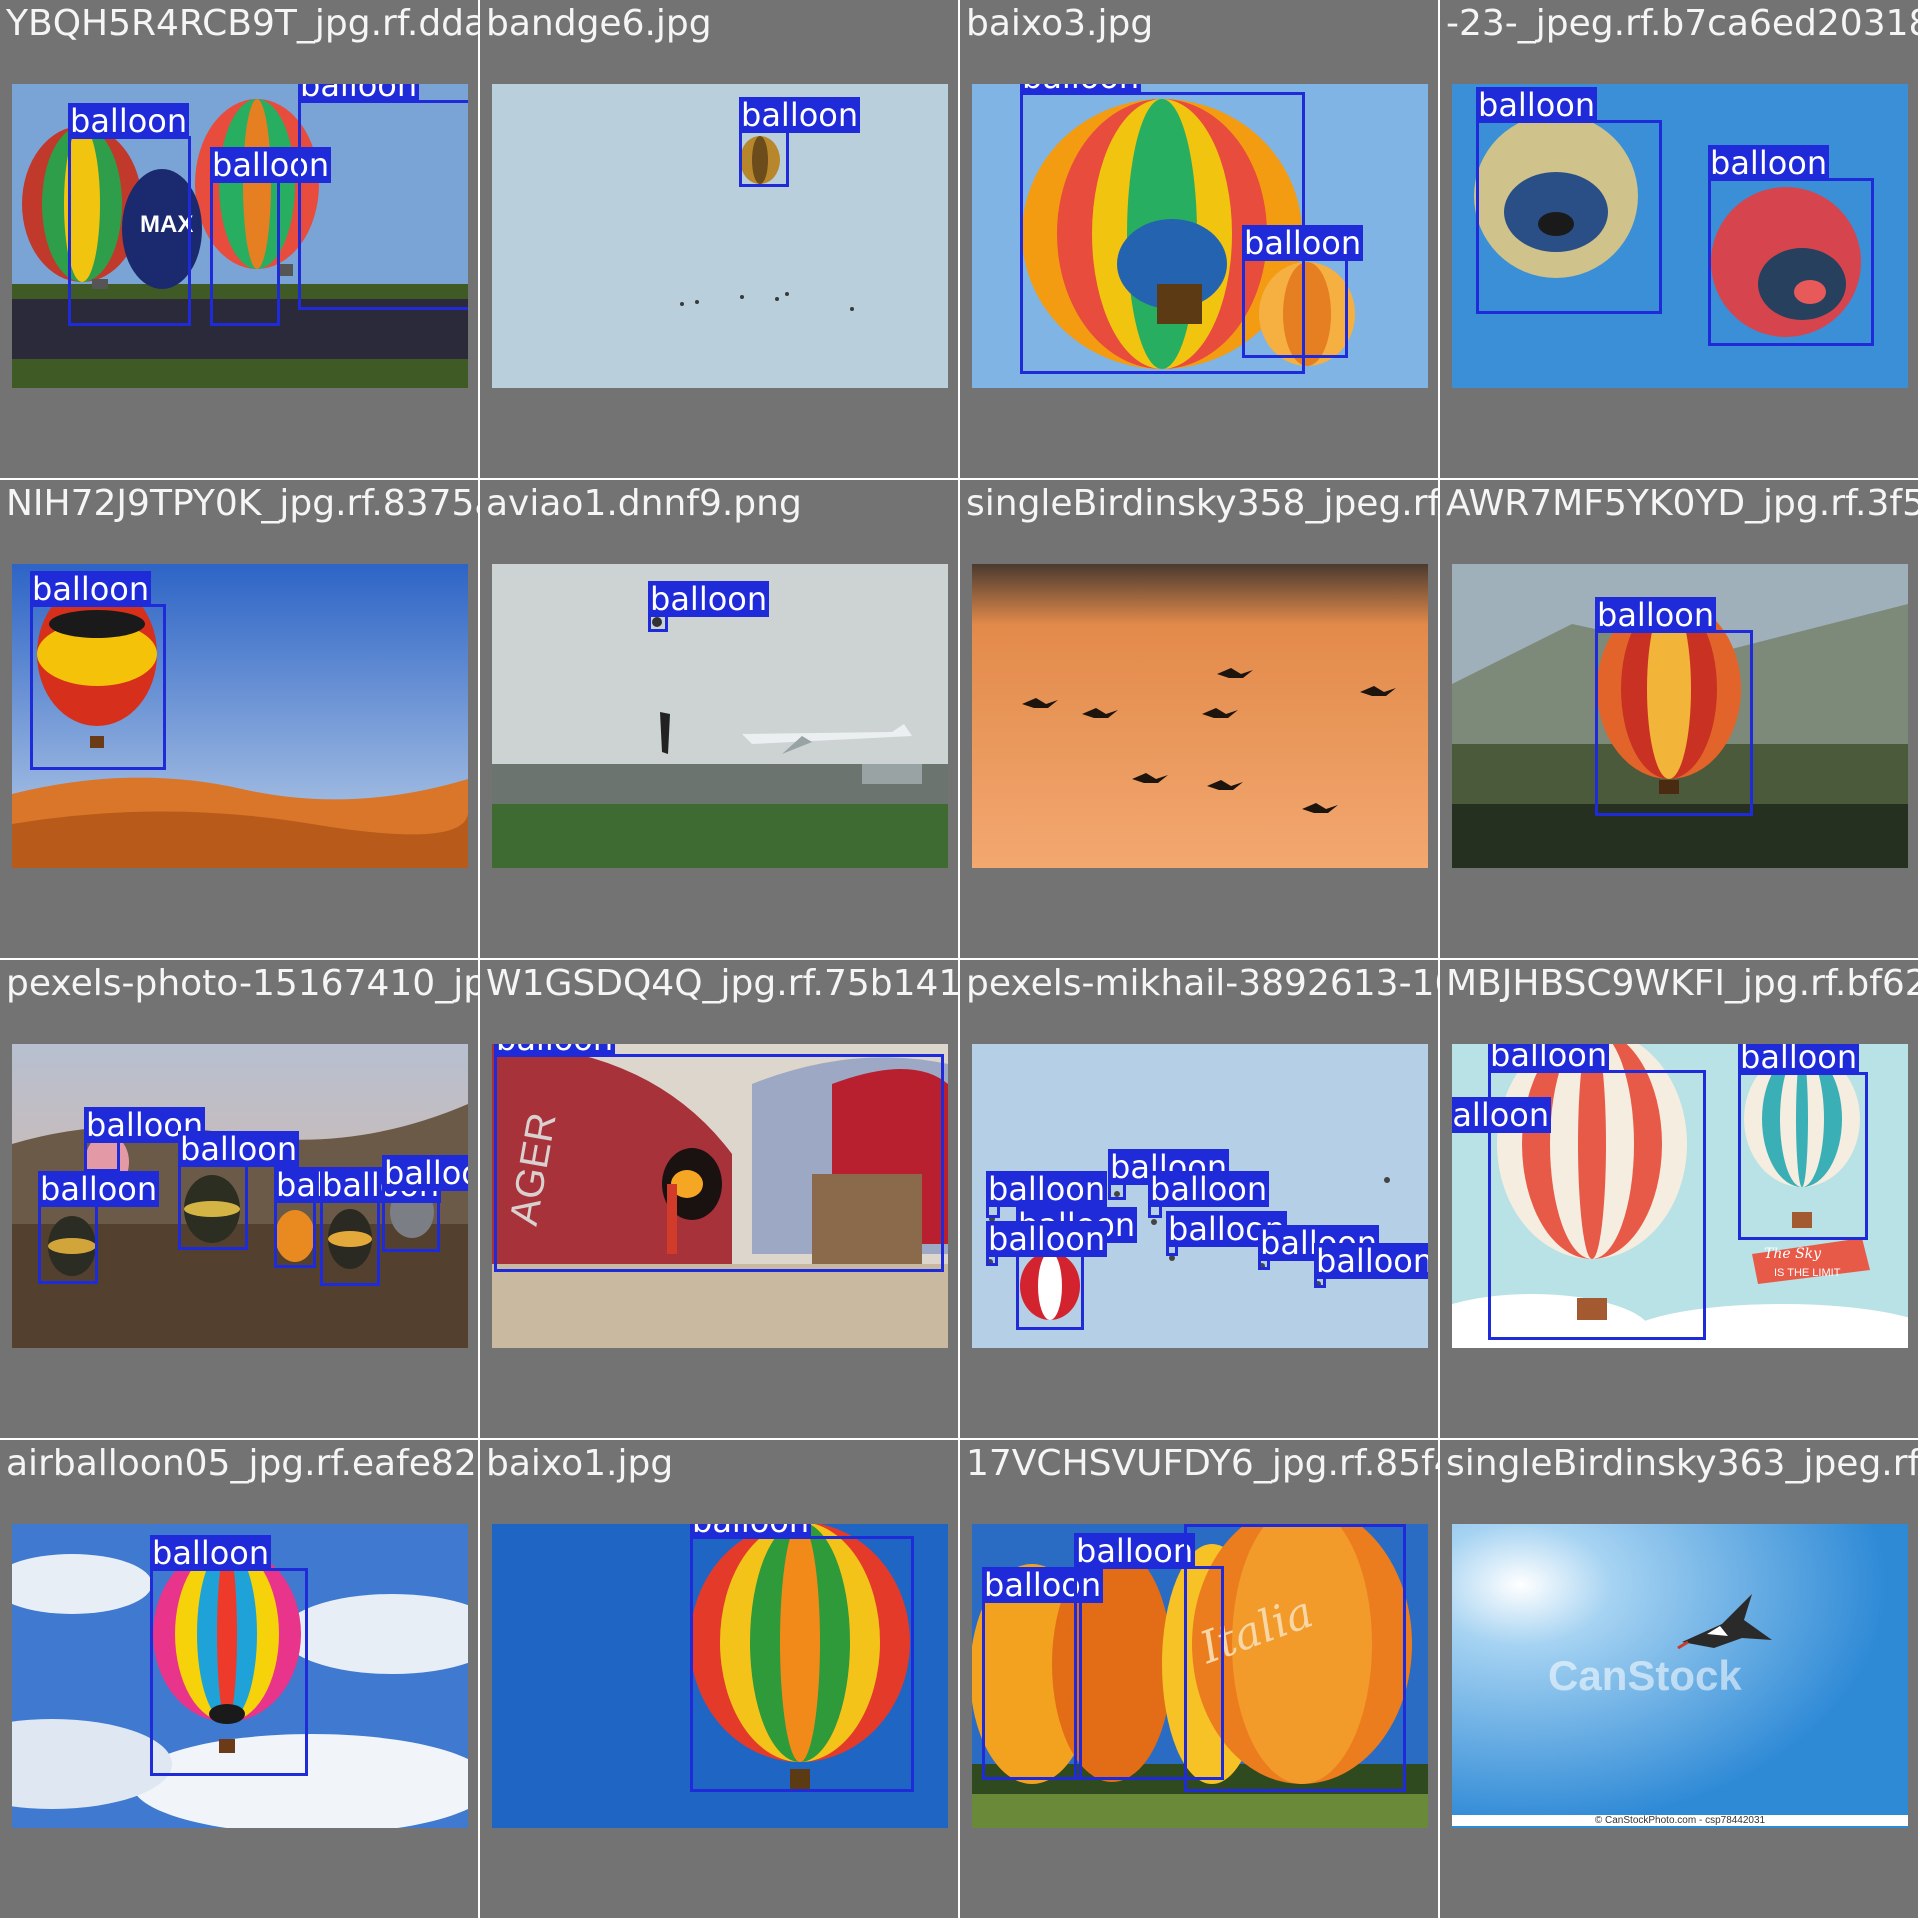  I want to click on birds-sunset-image, so click(1200, 716).